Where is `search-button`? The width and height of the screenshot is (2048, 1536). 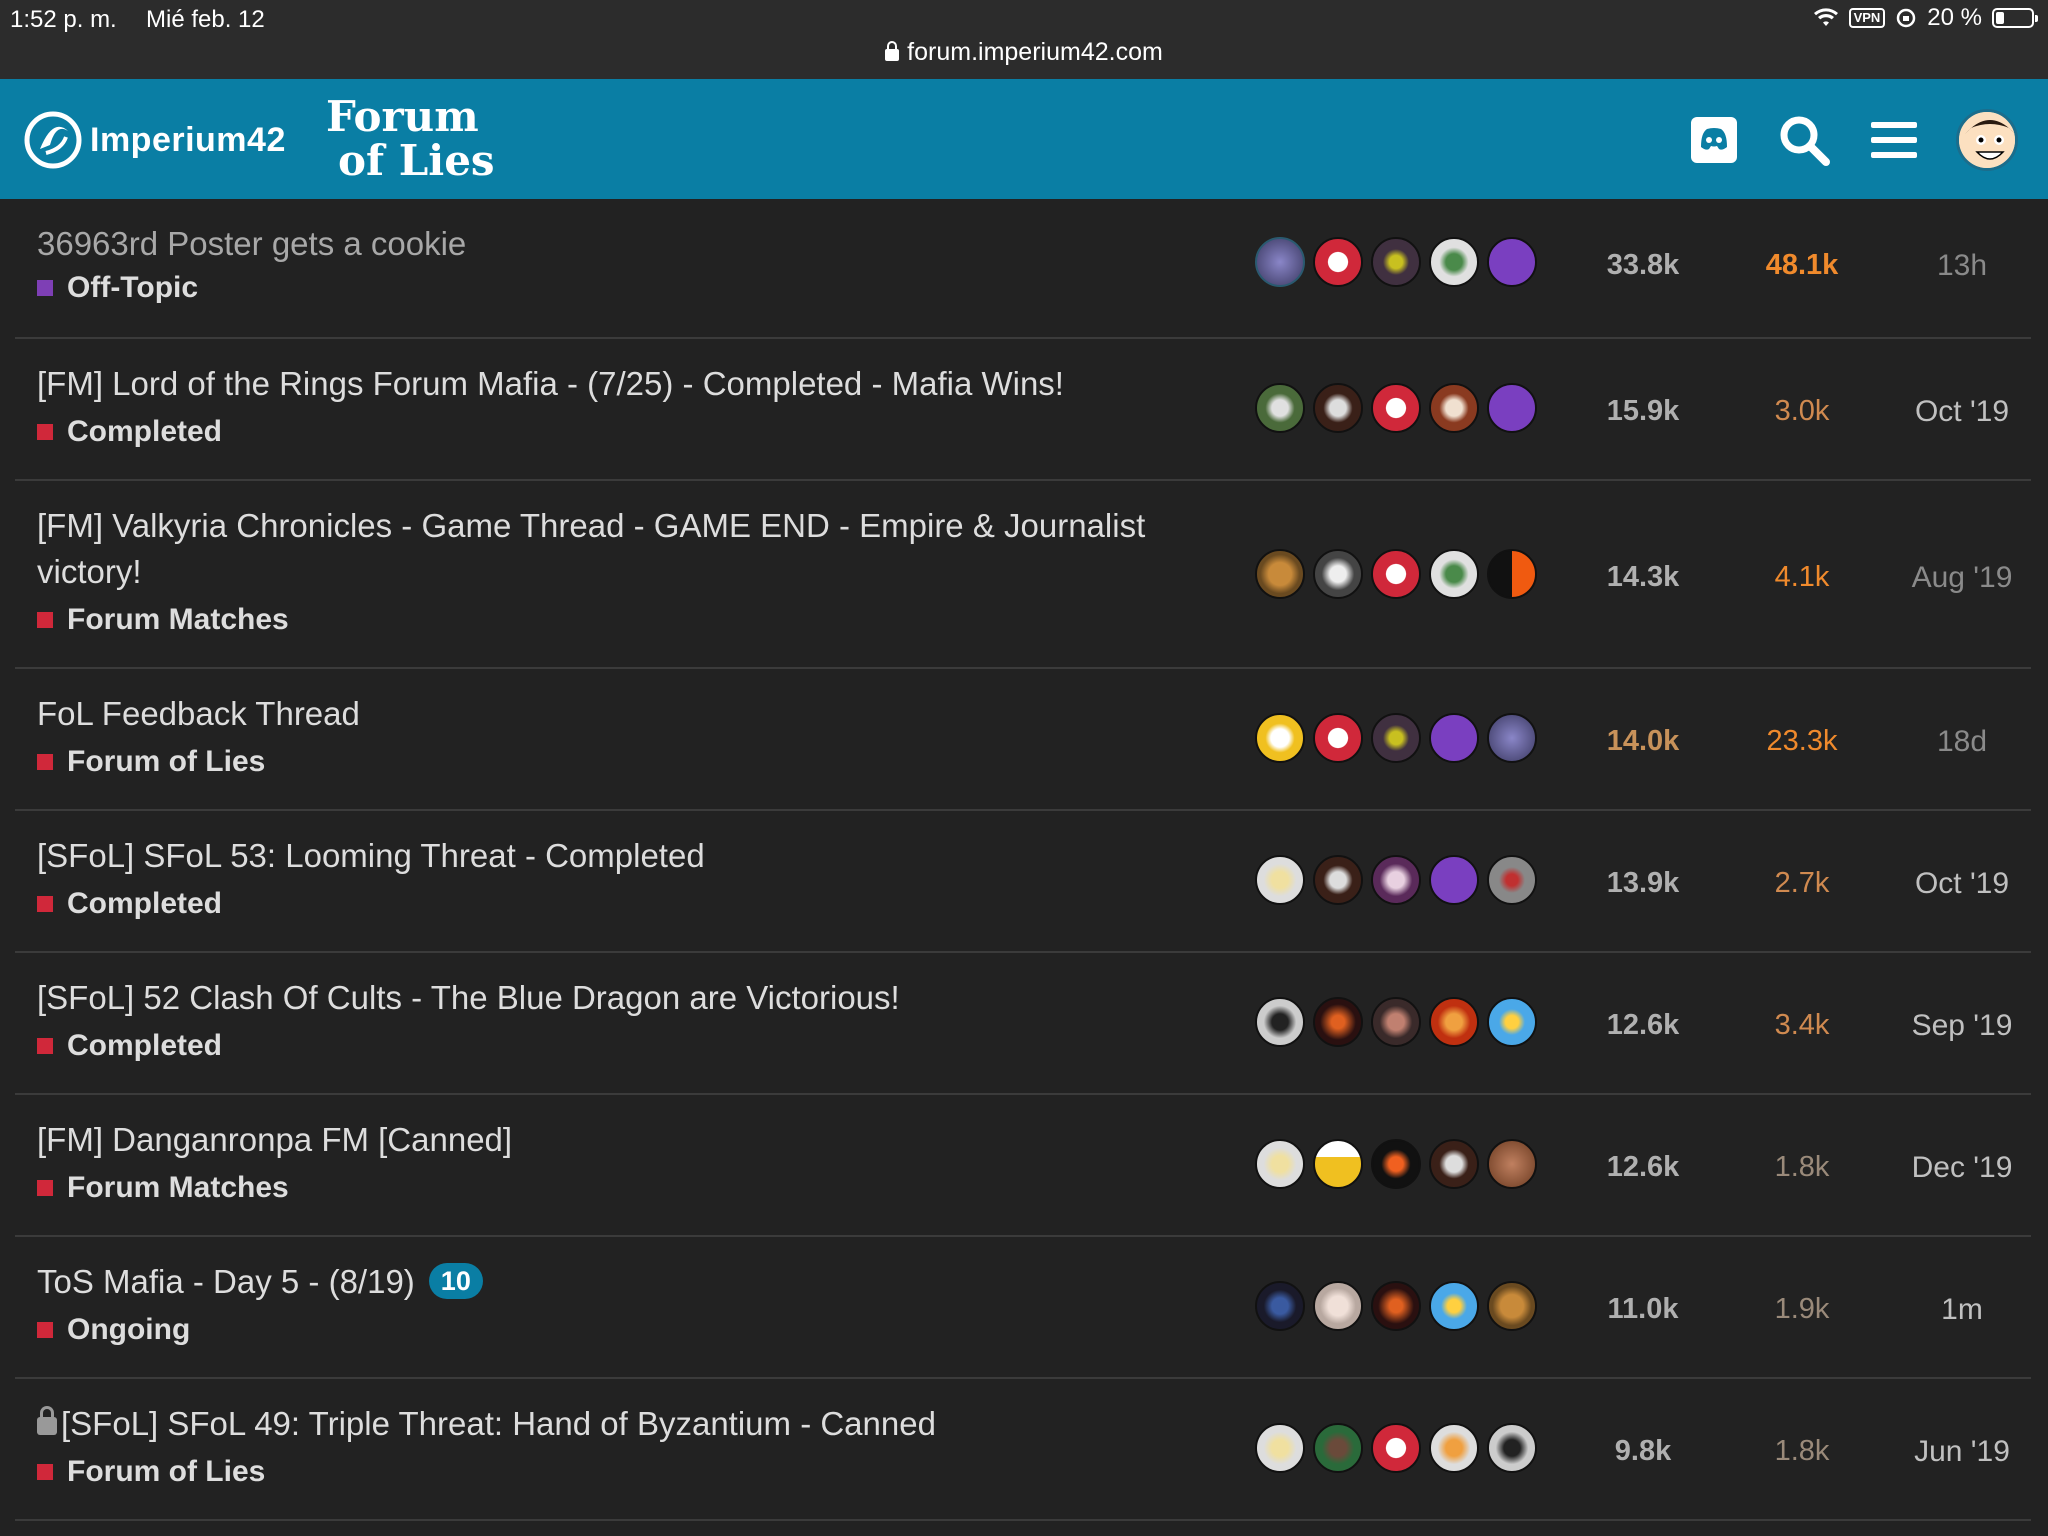 search-button is located at coordinates (1804, 140).